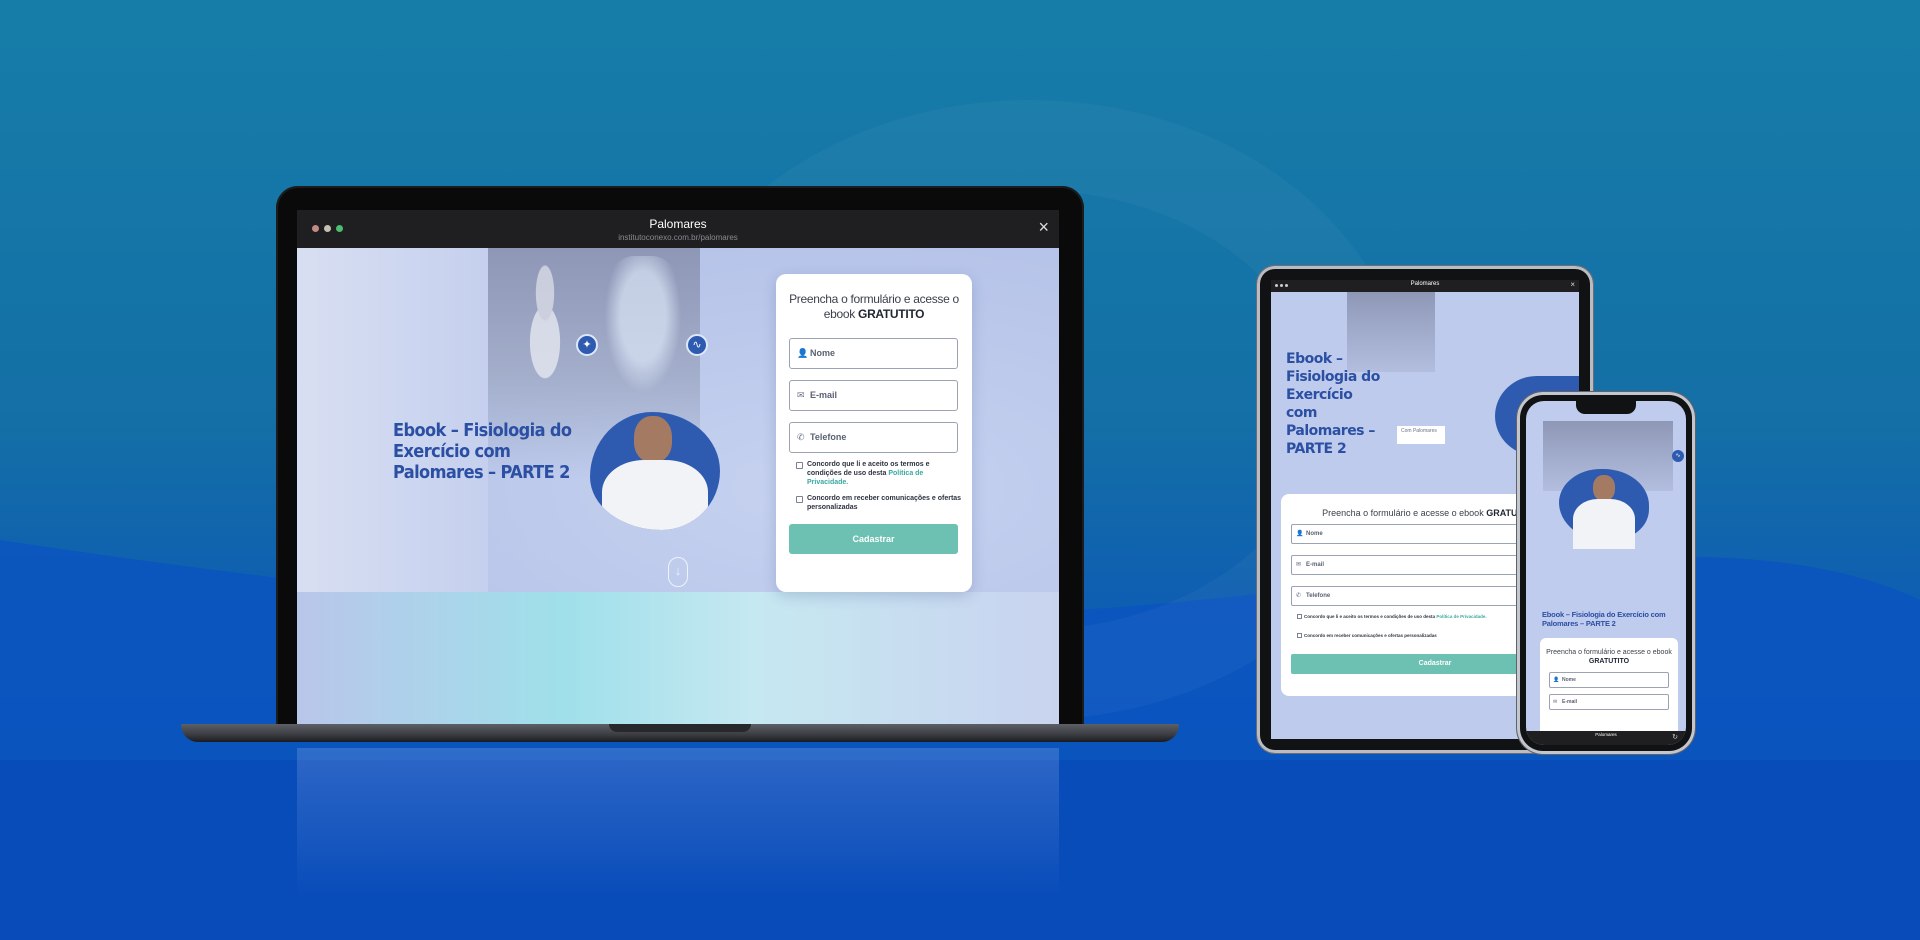 Image resolution: width=1920 pixels, height=940 pixels. I want to click on marketing-checkbox, so click(799, 499).